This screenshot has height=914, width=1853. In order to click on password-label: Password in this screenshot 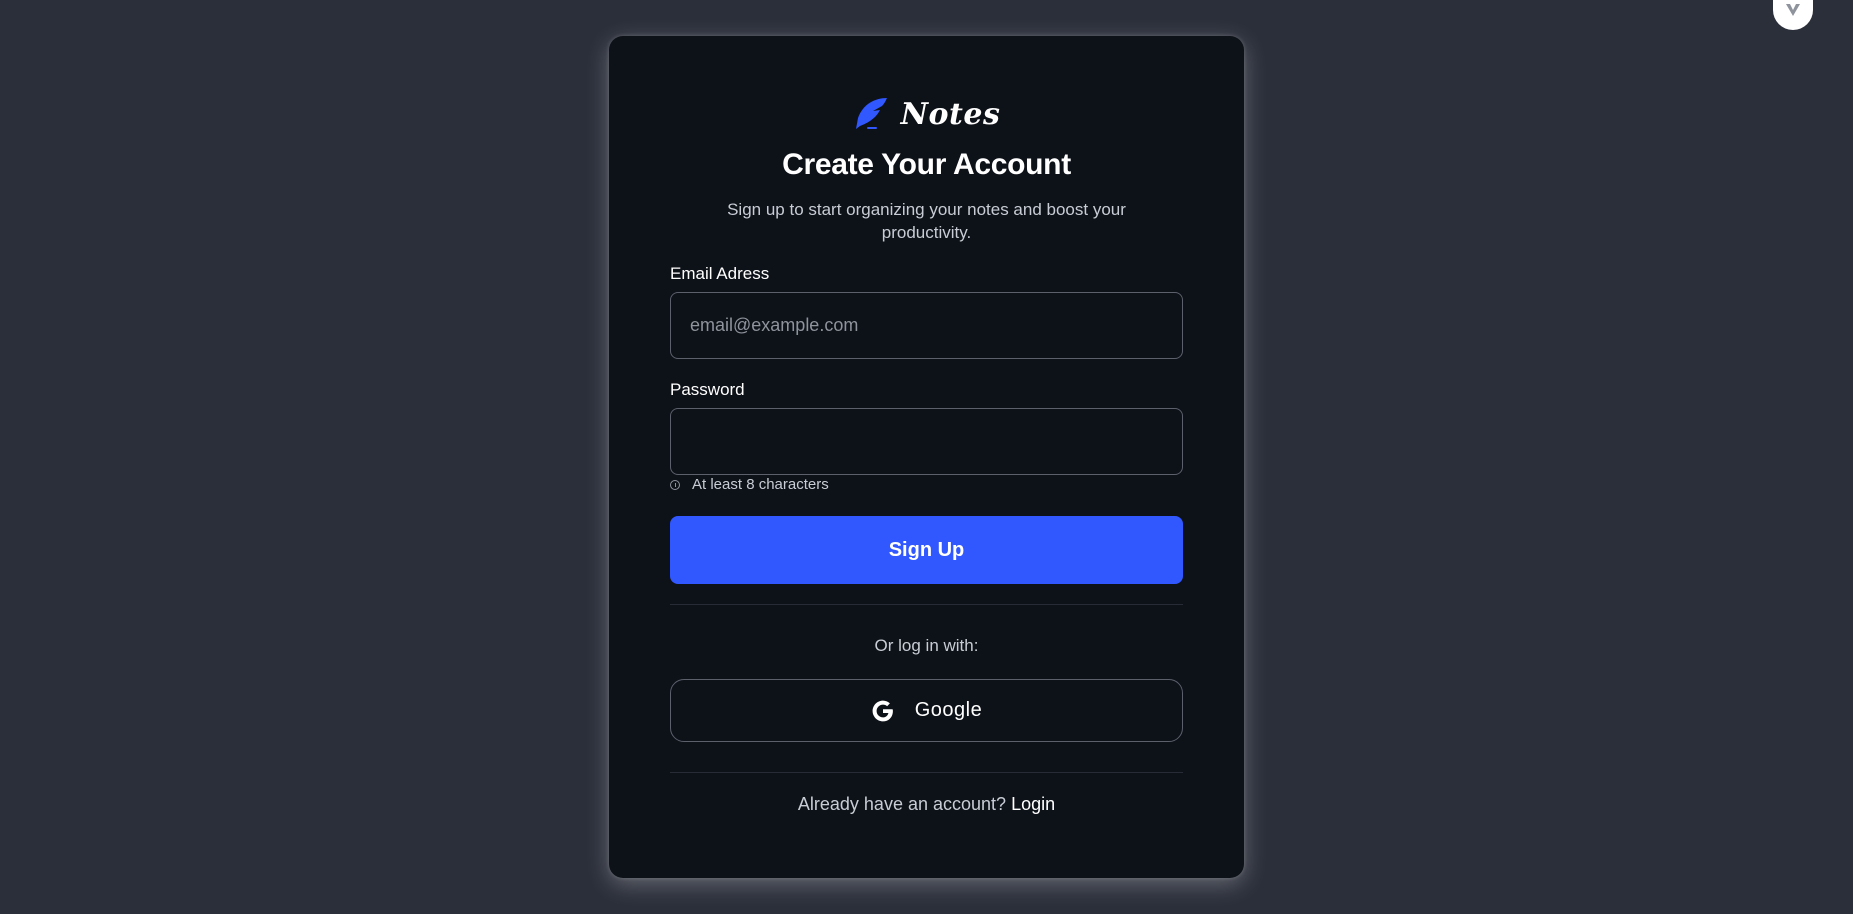, I will do `click(707, 389)`.